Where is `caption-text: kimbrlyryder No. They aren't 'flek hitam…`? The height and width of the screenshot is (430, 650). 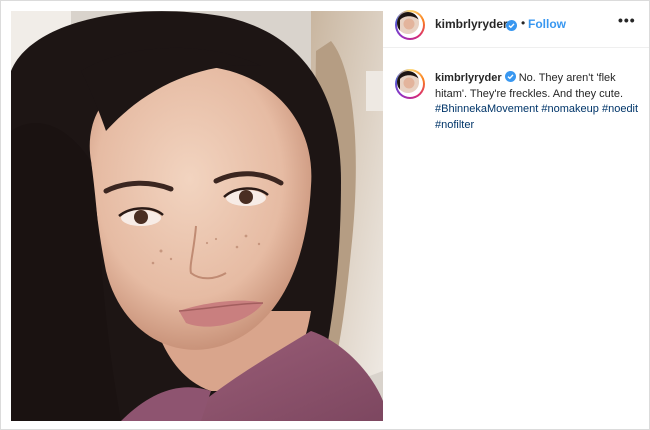 caption-text: kimbrlyryder No. They aren't 'flek hitam… is located at coordinates (537, 102).